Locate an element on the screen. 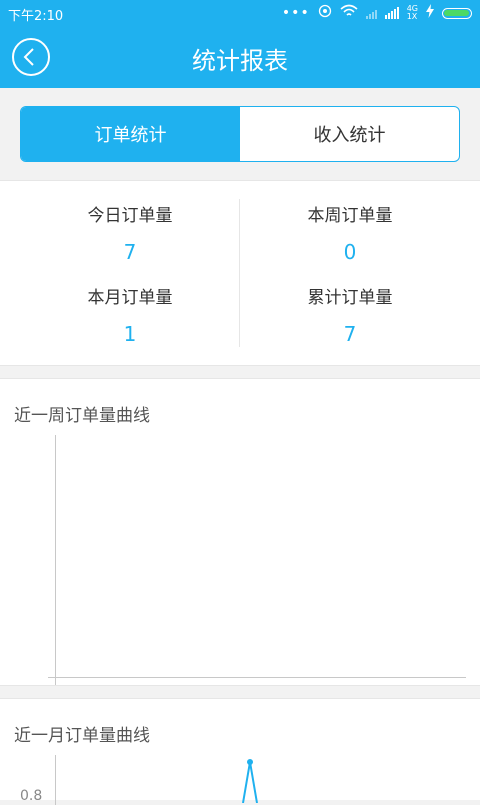 Image resolution: width=480 pixels, height=805 pixels. tab-order-stats: 订单统计 is located at coordinates (130, 134).